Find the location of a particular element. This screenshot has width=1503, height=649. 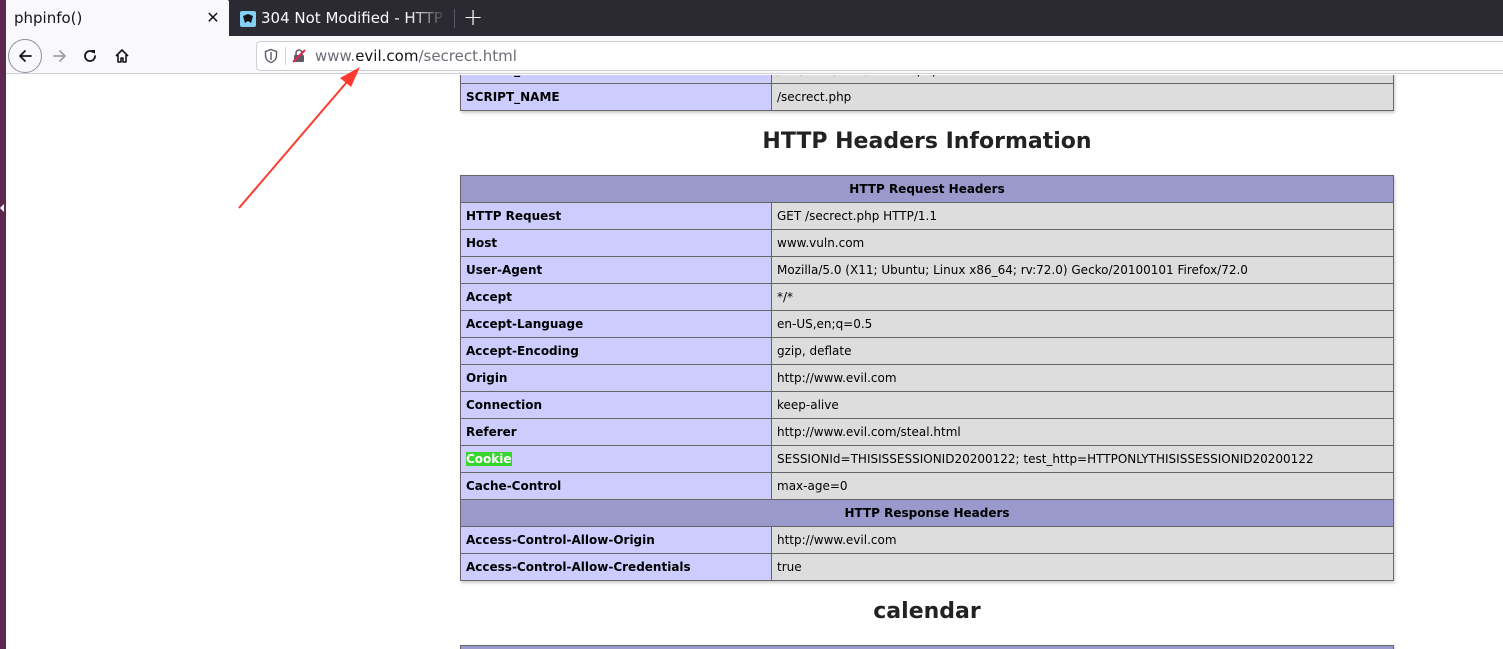

navigation-toolbar: www.evil.com/secrect.html is located at coordinates (754, 55).